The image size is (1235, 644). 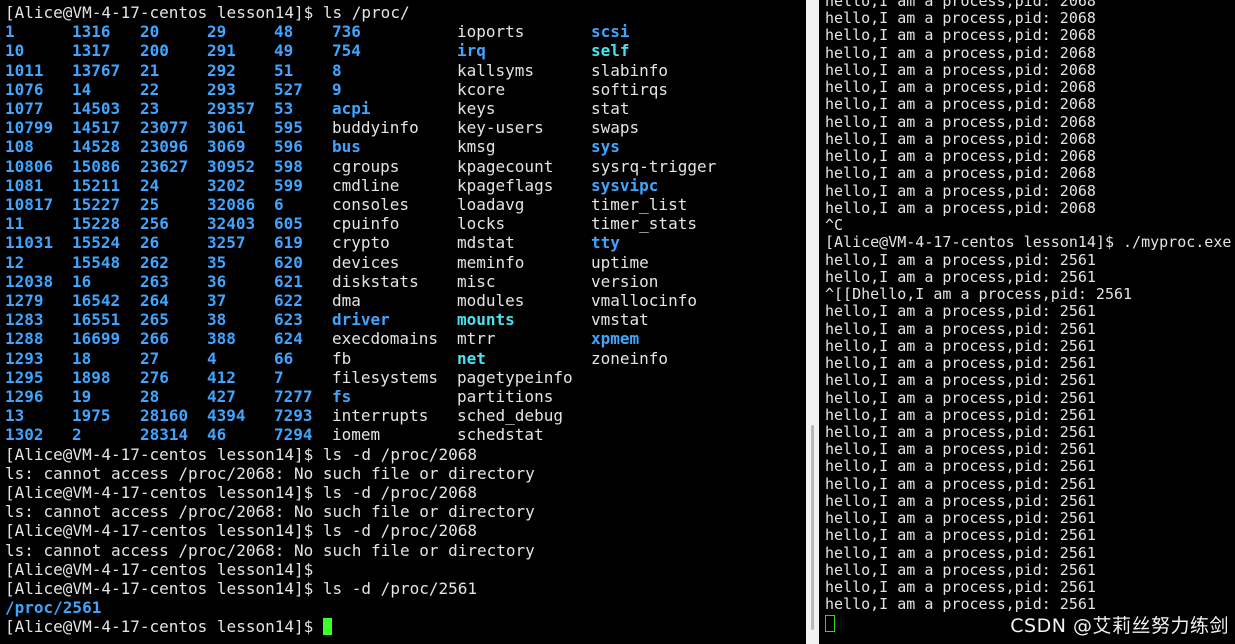 I want to click on proc-entry: 19, so click(x=82, y=396).